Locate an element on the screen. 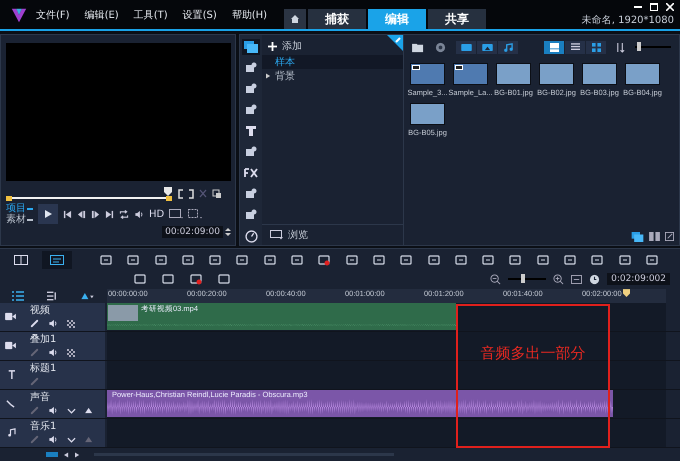 Image resolution: width=680 pixels, height=461 pixels. spinner-icon is located at coordinates (228, 232).